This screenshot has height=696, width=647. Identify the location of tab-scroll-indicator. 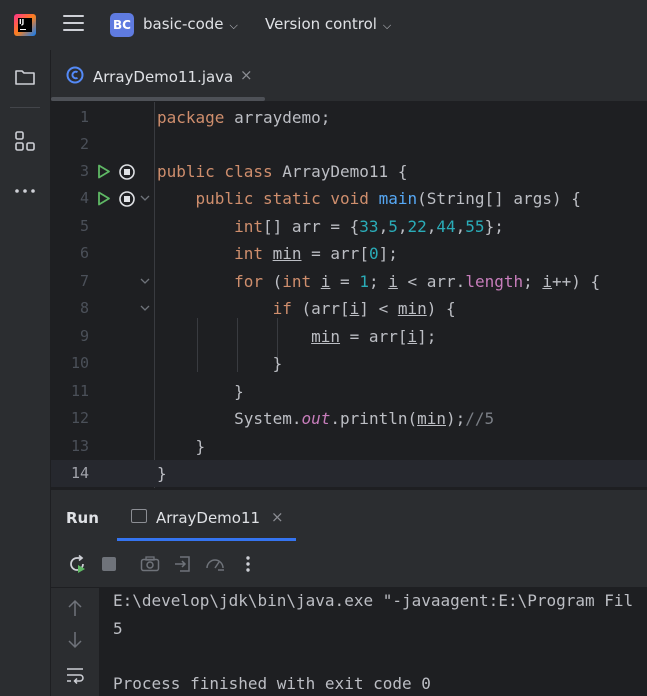
(158, 99).